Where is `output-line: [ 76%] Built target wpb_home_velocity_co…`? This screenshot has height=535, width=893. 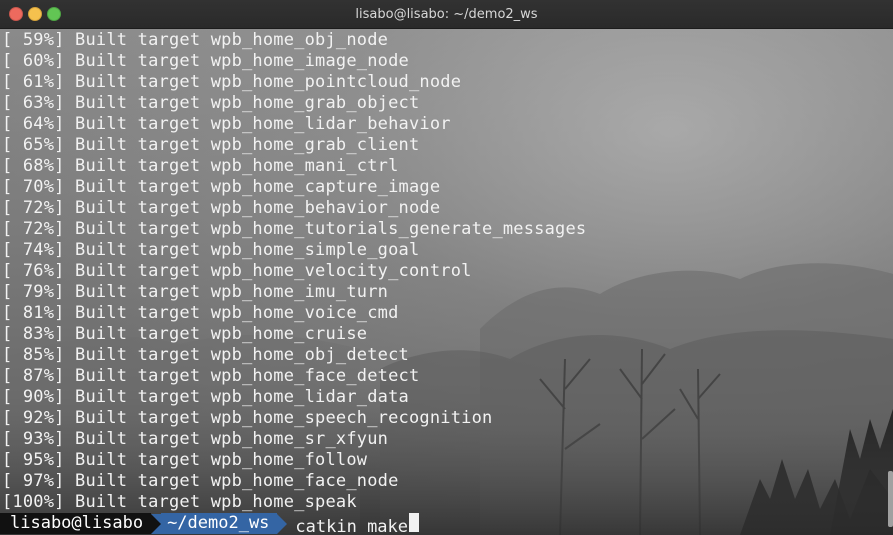
output-line: [ 76%] Built target wpb_home_velocity_co… is located at coordinates (237, 271).